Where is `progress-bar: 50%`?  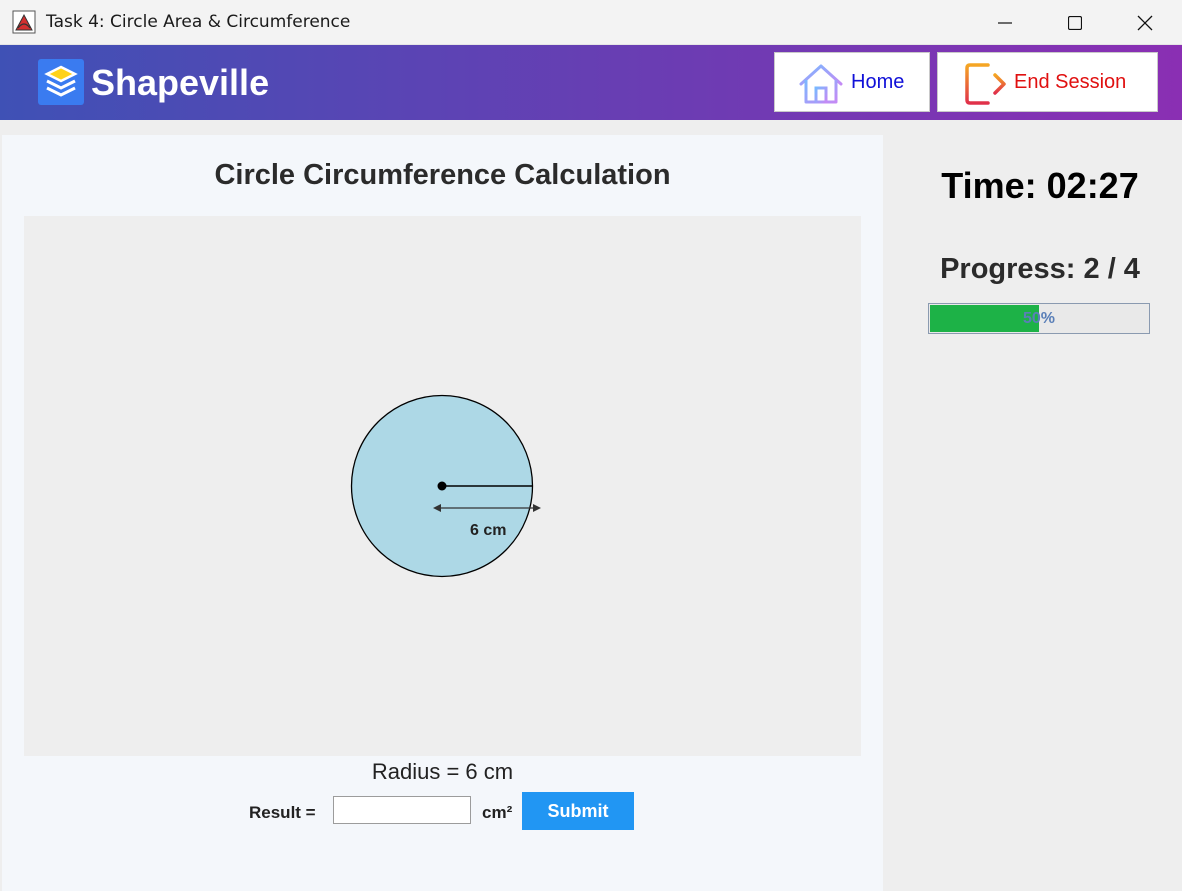 progress-bar: 50% is located at coordinates (1039, 318).